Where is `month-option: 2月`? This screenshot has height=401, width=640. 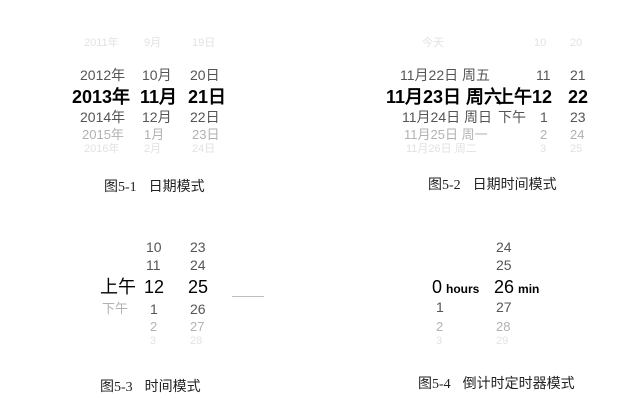
month-option: 2月 is located at coordinates (152, 149).